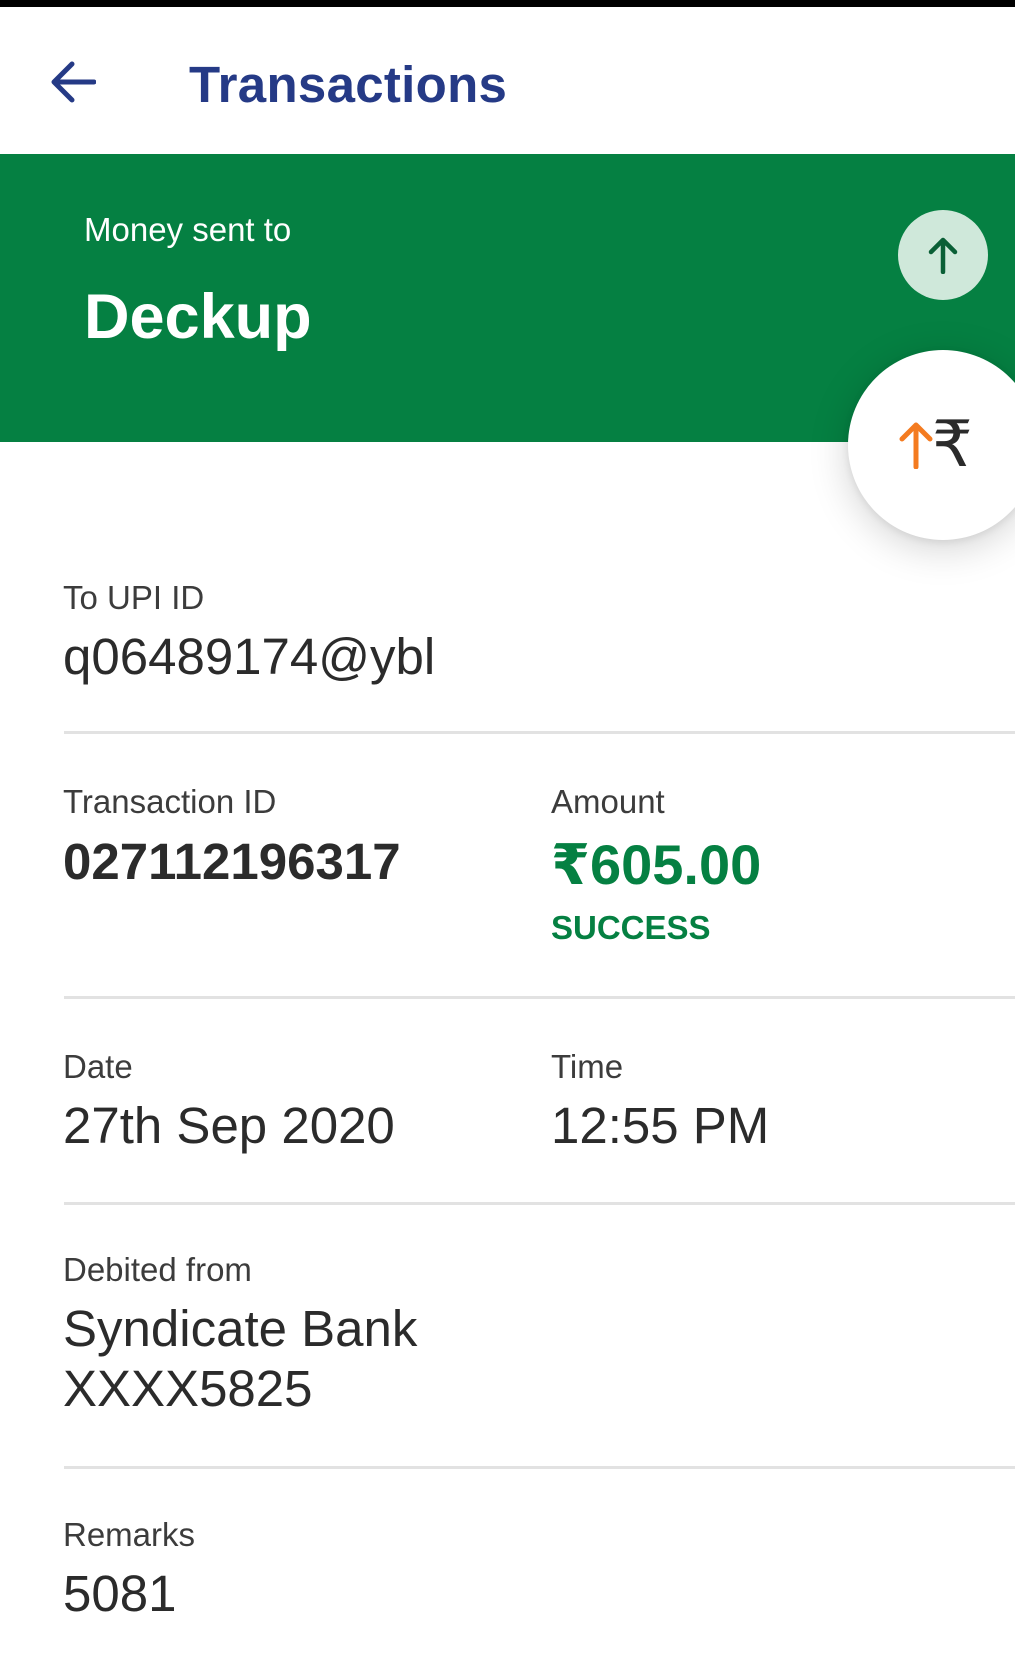  I want to click on app-bar: Transactions, so click(507, 80).